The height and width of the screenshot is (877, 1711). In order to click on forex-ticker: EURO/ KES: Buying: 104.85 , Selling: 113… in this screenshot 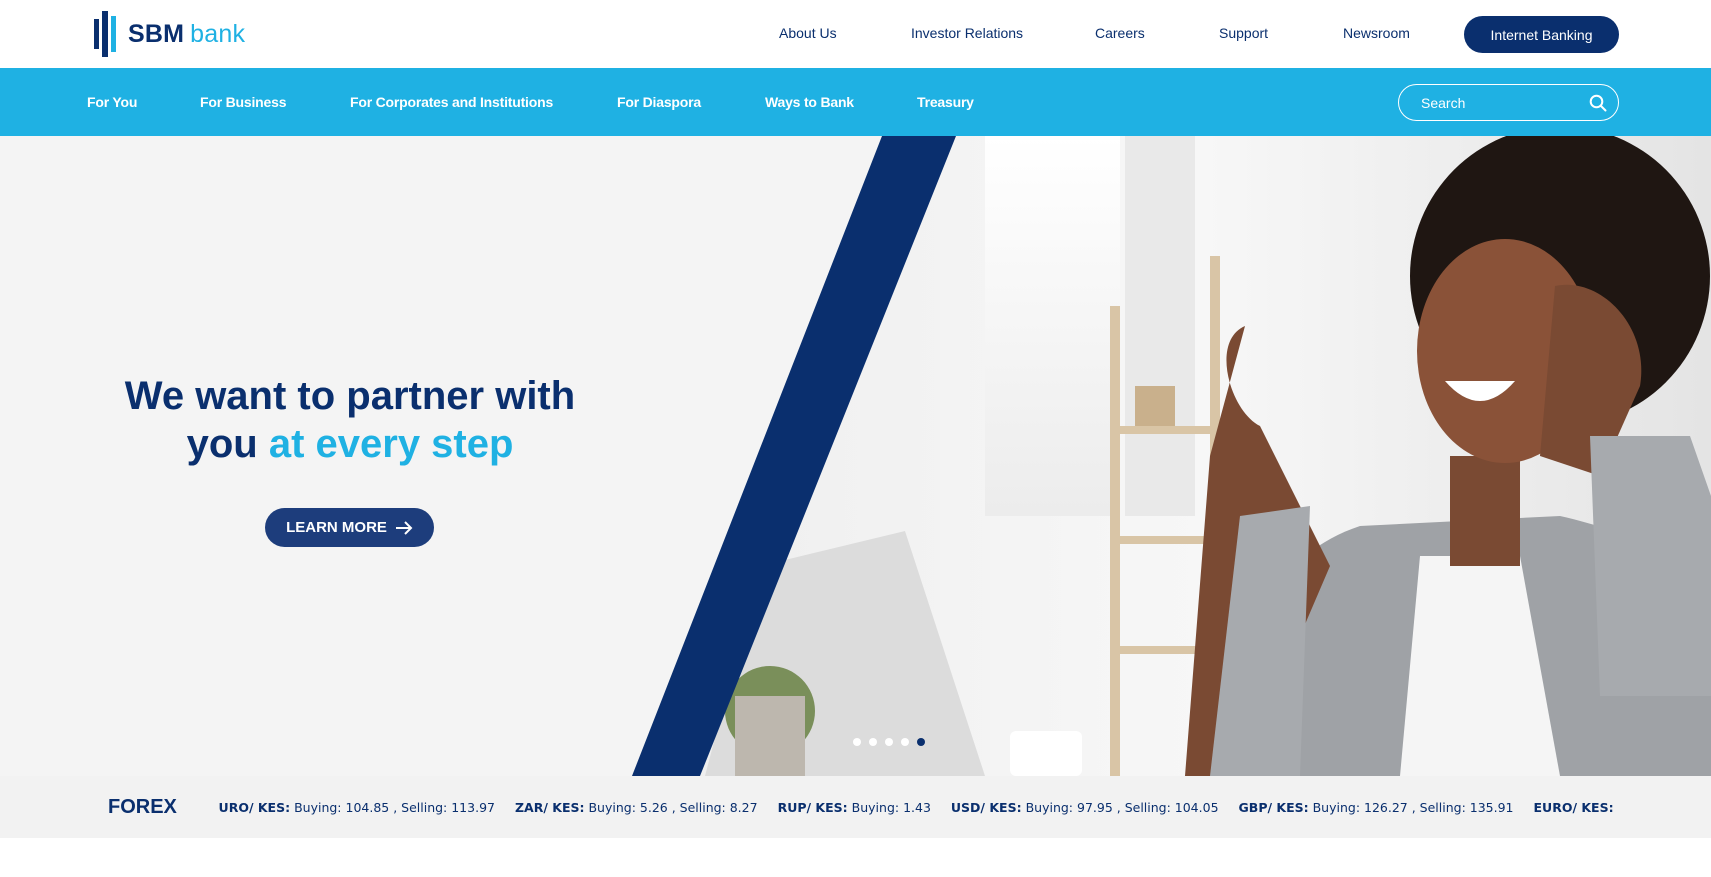, I will do `click(916, 807)`.